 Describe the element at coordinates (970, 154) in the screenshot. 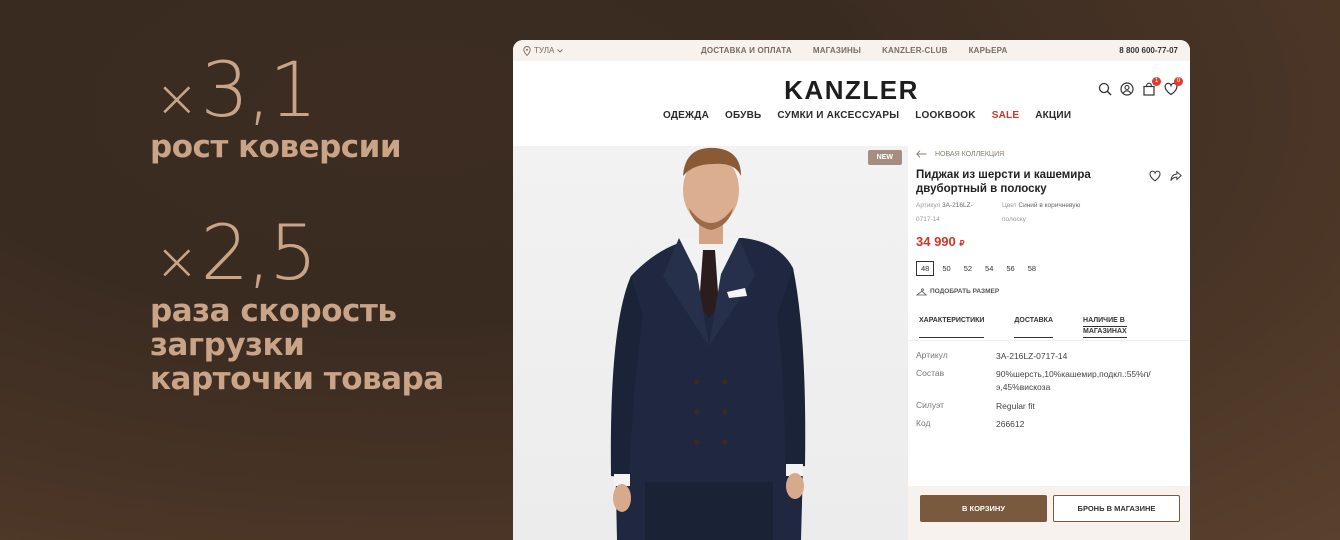

I see `breadcrumb-label: НОВАЯ КОЛЛЕКЦИЯ` at that location.